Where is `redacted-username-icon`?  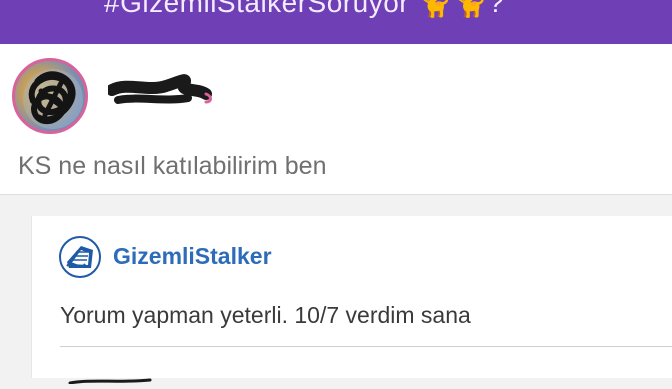 redacted-username-icon is located at coordinates (162, 92).